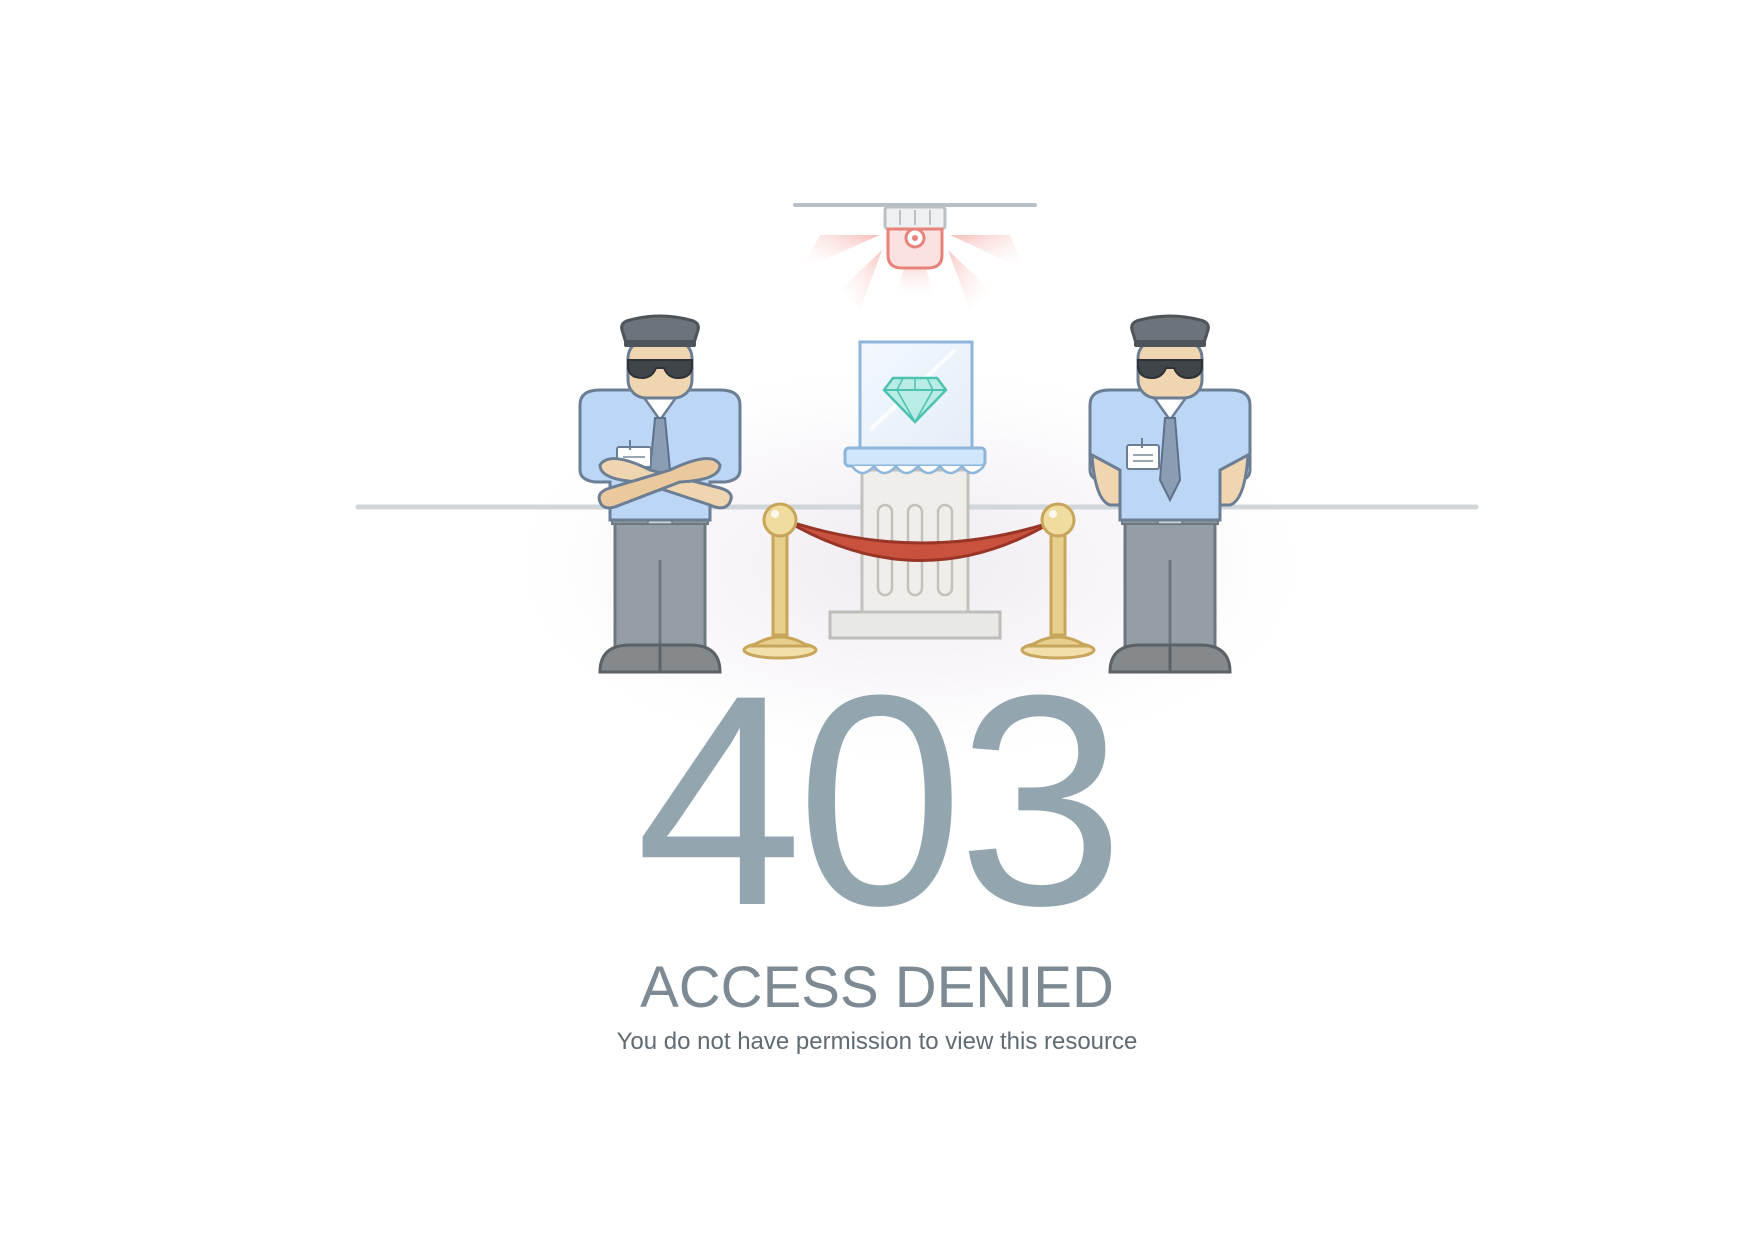 This screenshot has width=1754, height=1239. Describe the element at coordinates (880, 800) in the screenshot. I see `error-code: 403` at that location.